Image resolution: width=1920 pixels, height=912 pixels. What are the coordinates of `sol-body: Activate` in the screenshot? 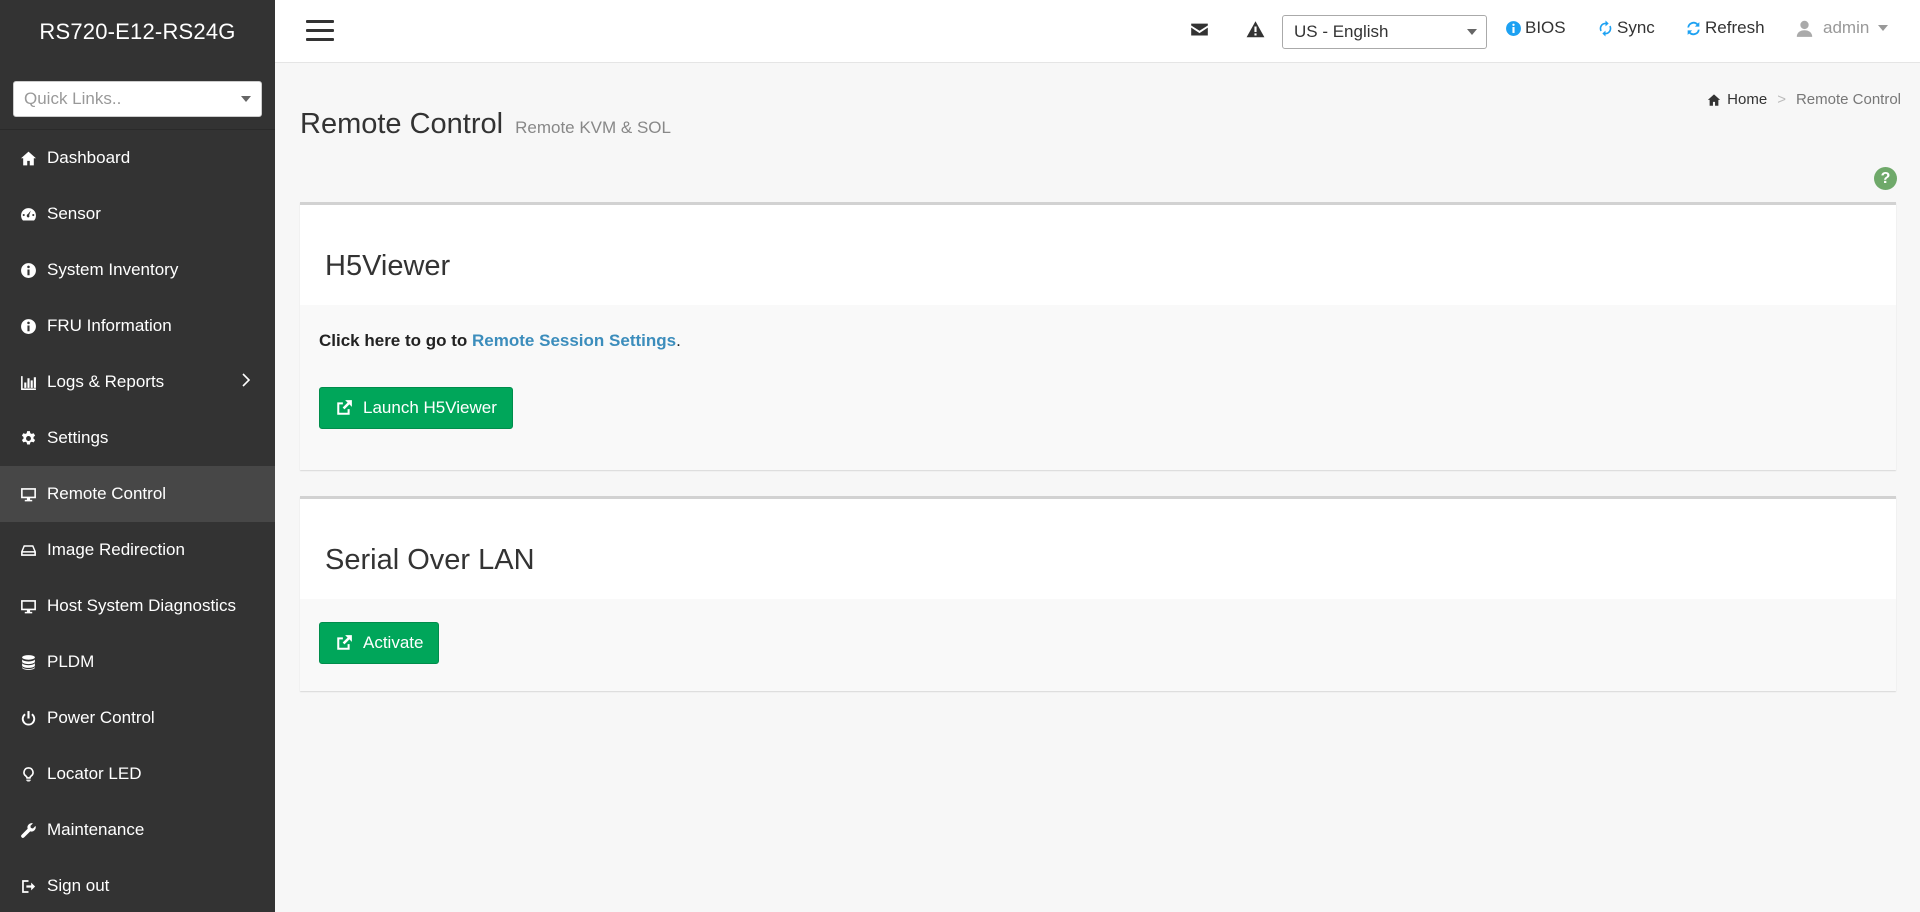 It's located at (1098, 645).